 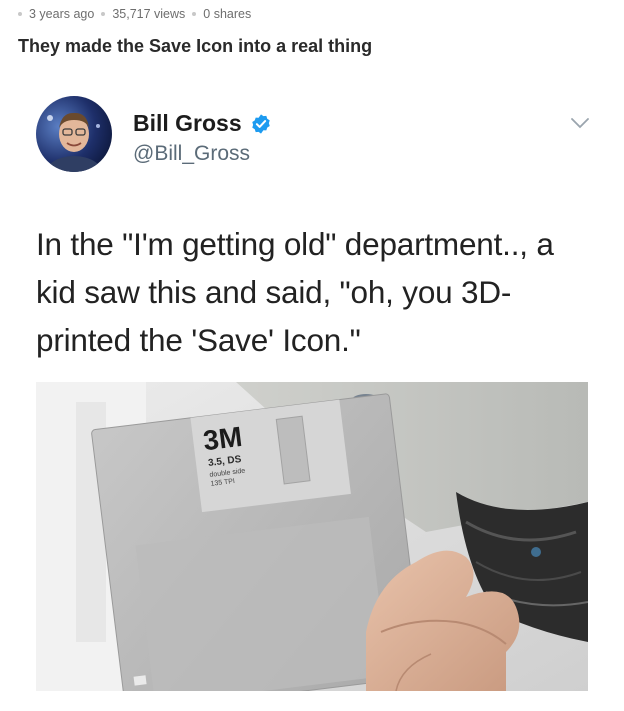 I want to click on post-meta: 3 years ago 35,717 views 0 shares, so click(x=134, y=14).